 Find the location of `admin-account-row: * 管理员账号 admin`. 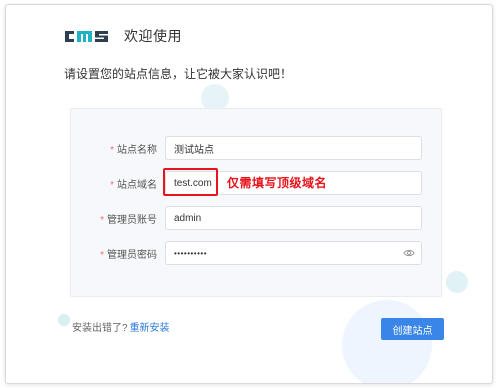

admin-account-row: * 管理员账号 admin is located at coordinates (257, 218).